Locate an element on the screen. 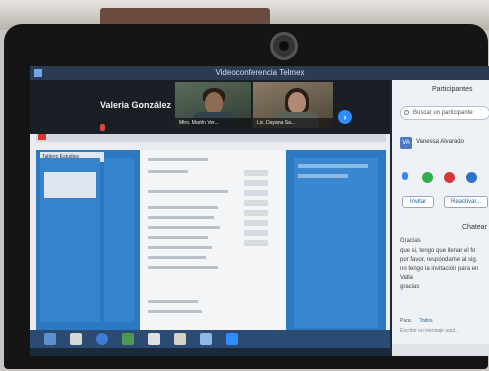 This screenshot has width=489, height=371. board-card is located at coordinates (70, 185).